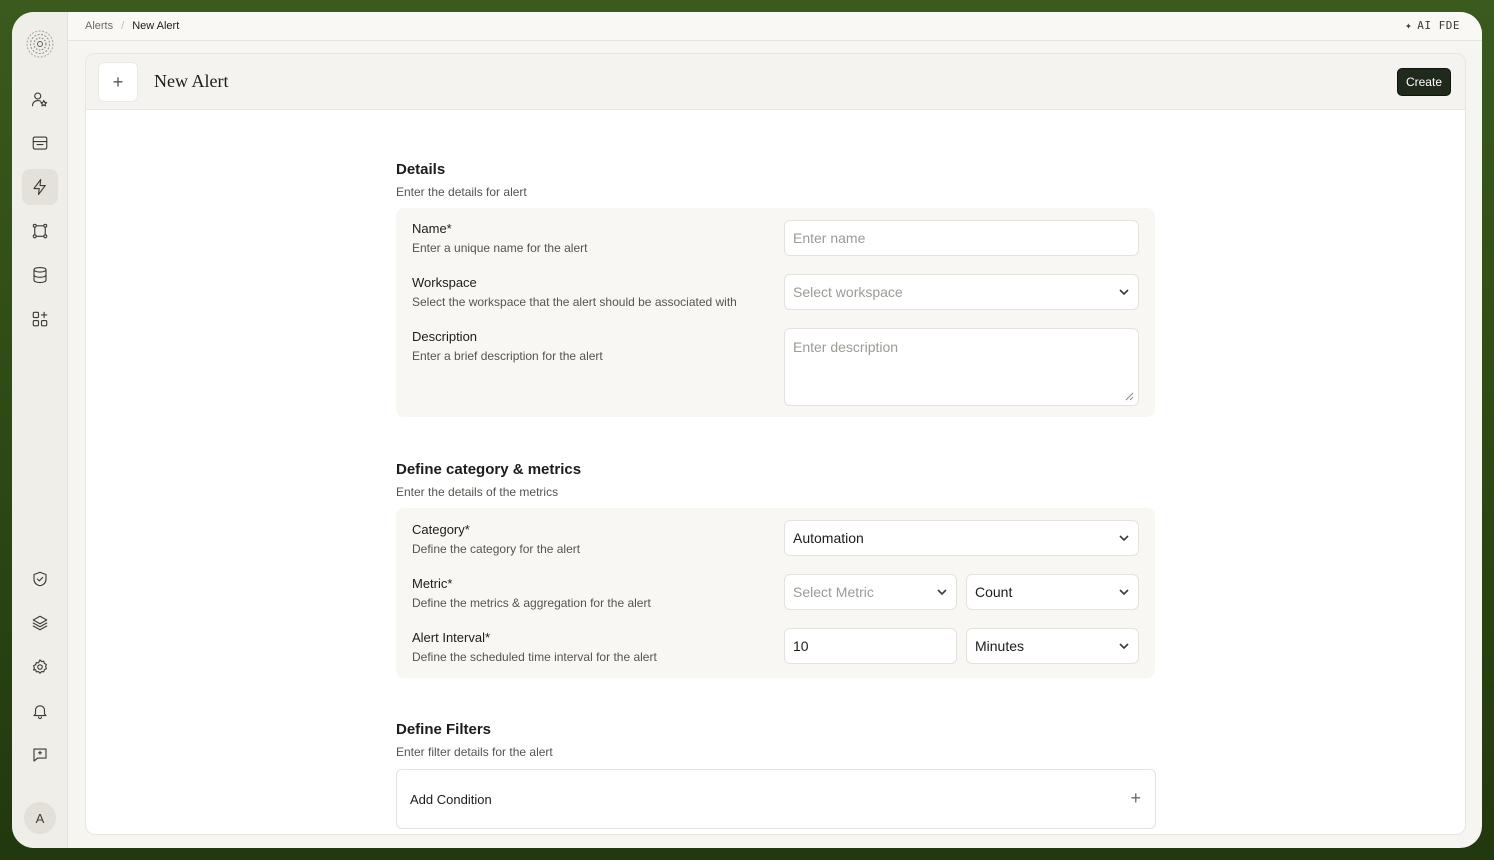 The width and height of the screenshot is (1494, 860). Describe the element at coordinates (994, 592) in the screenshot. I see `aggregation-value: Count` at that location.